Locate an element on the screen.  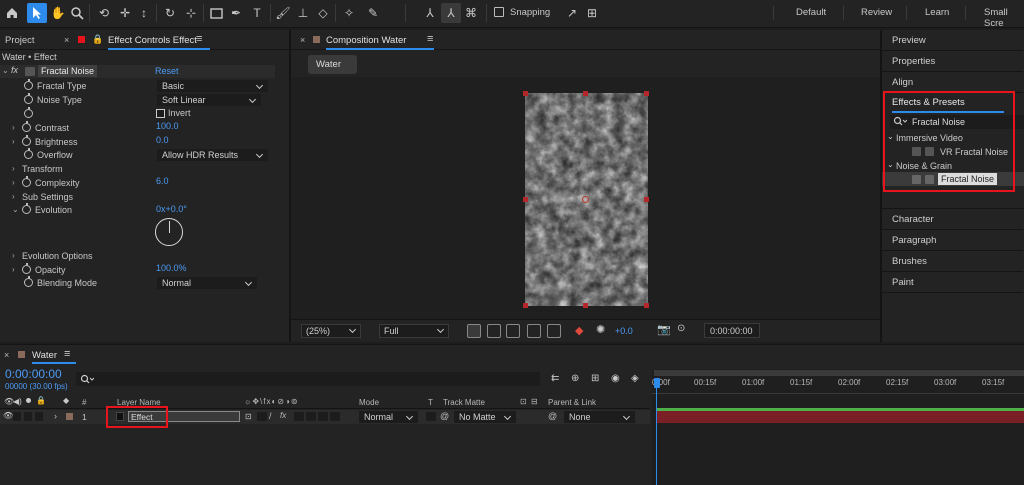
zoom-select: (25%) is located at coordinates (331, 331).